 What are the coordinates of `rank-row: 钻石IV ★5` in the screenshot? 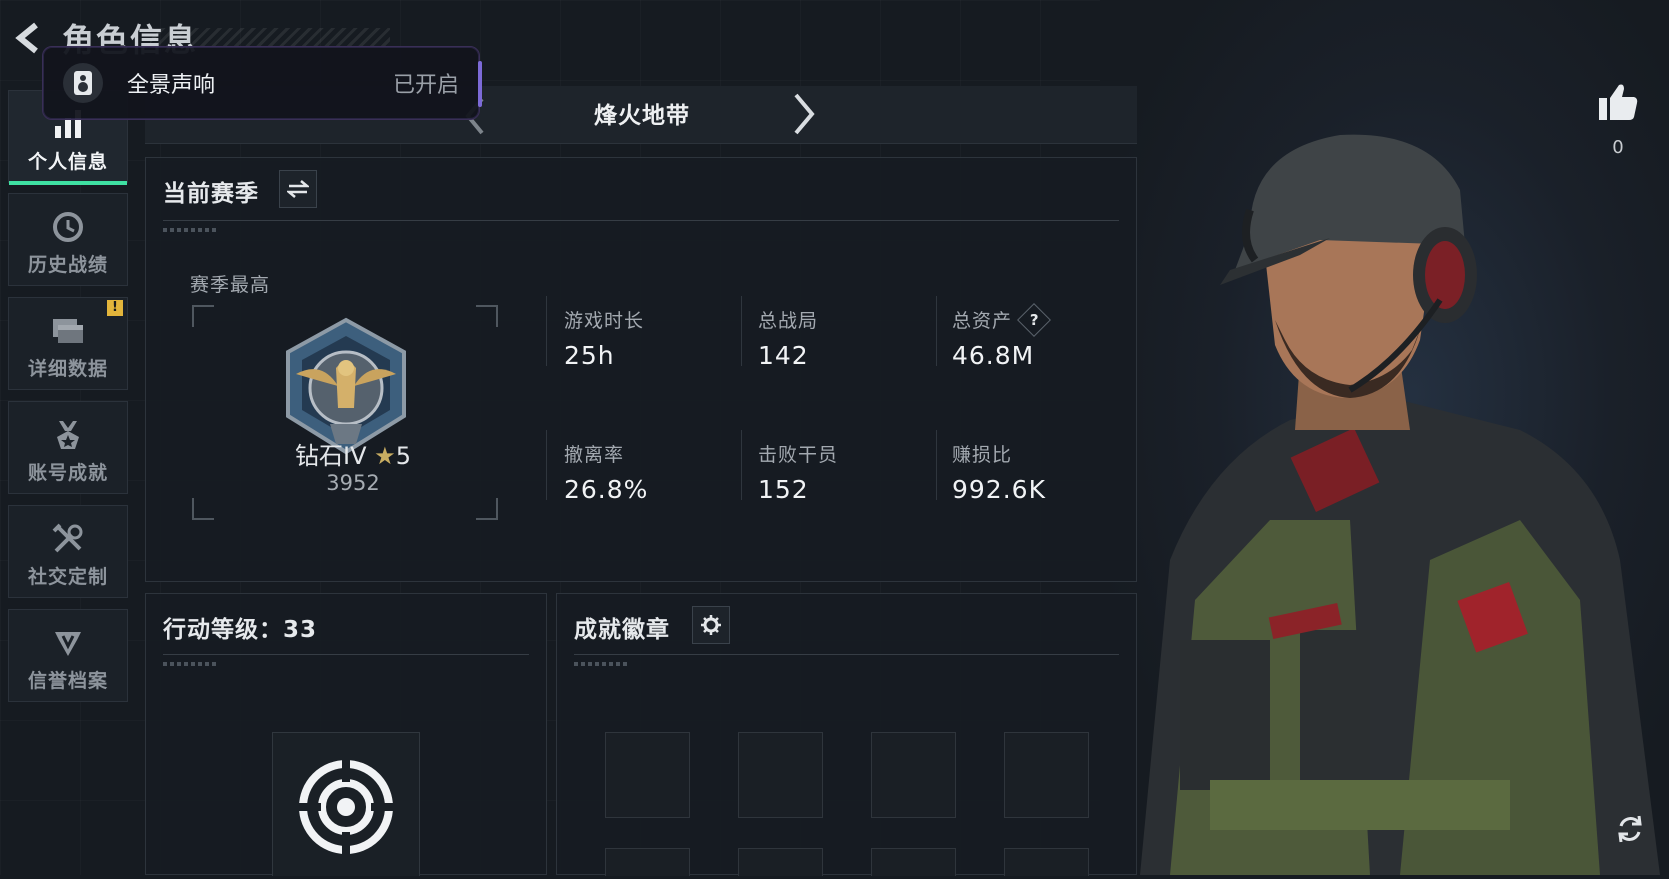 It's located at (353, 453).